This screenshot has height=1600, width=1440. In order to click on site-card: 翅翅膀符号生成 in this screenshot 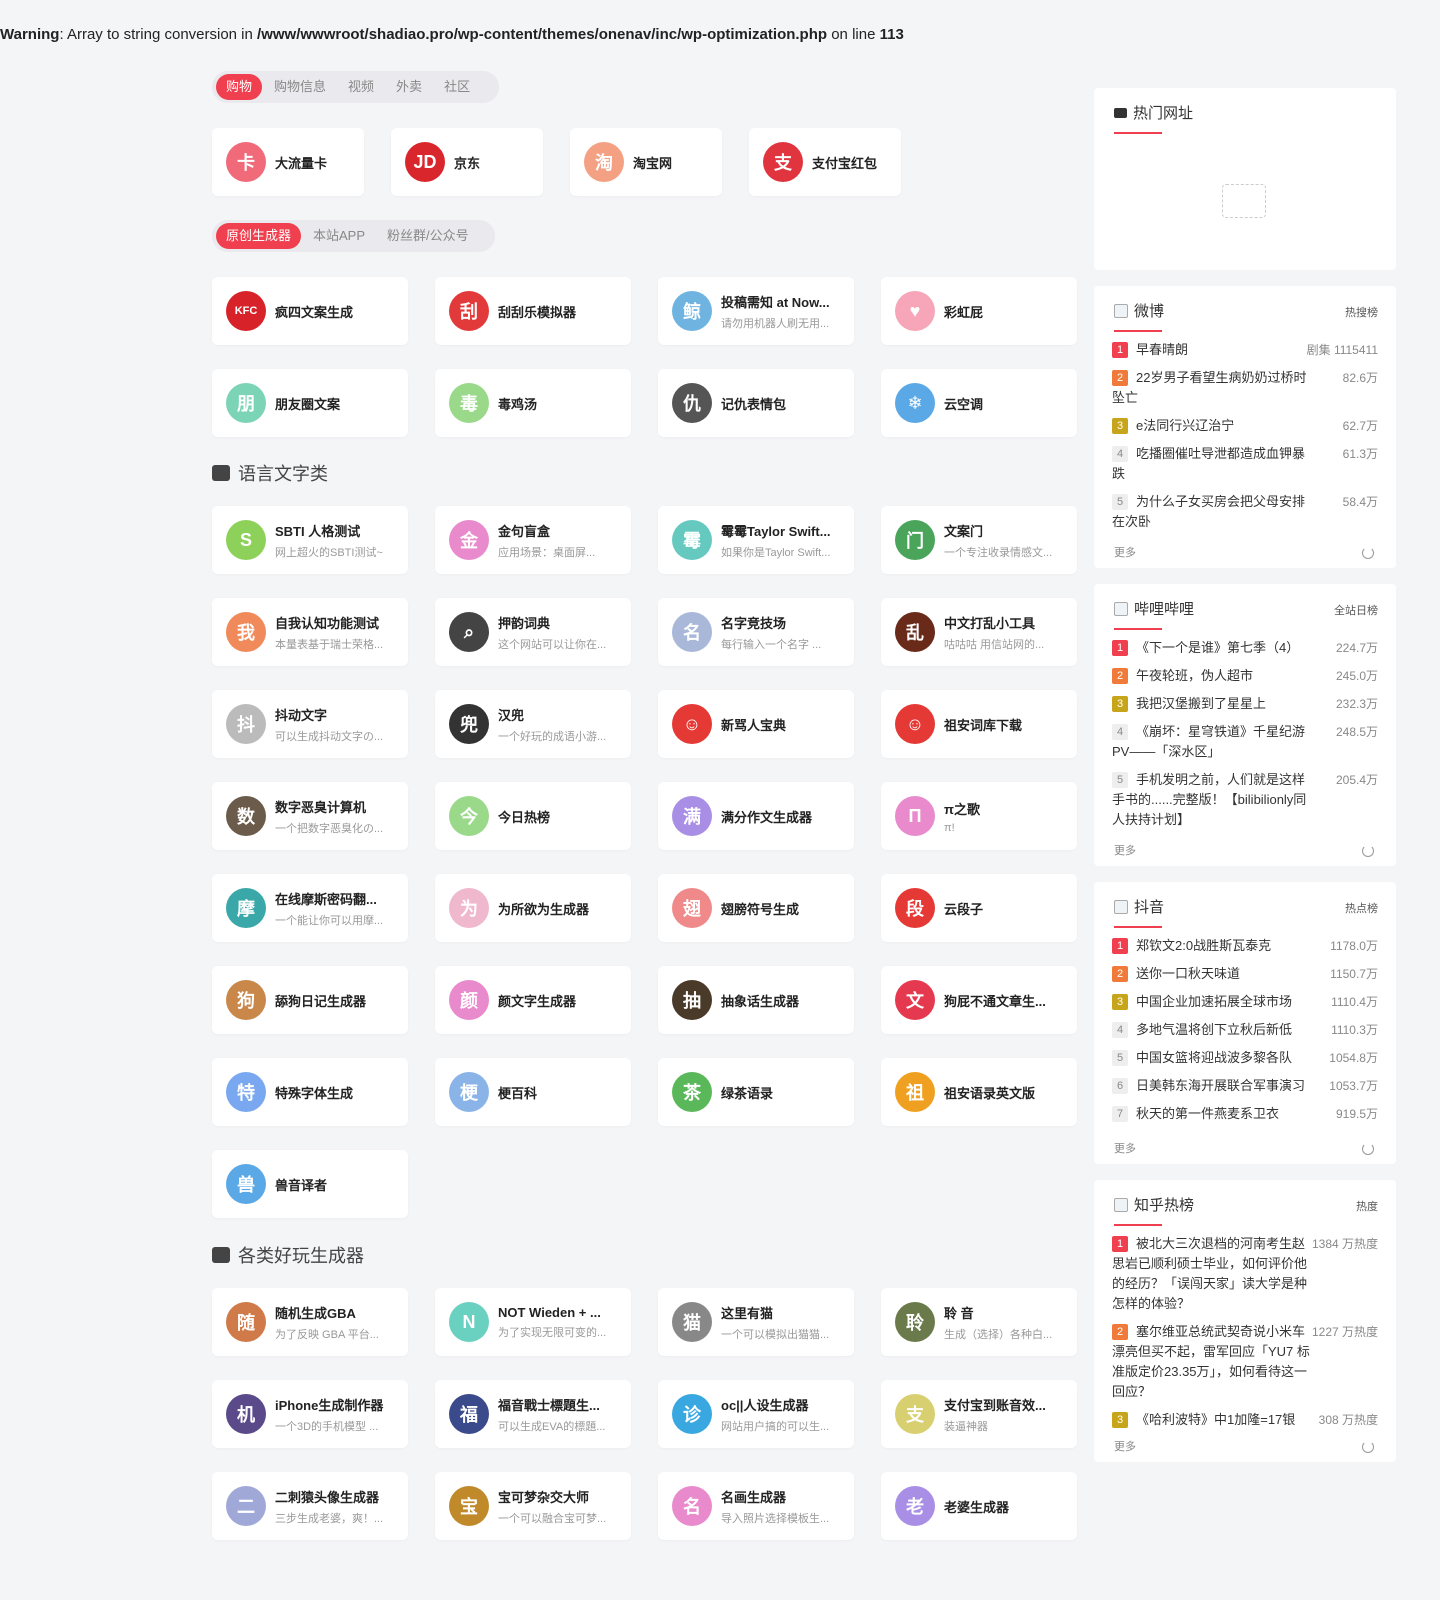, I will do `click(756, 908)`.